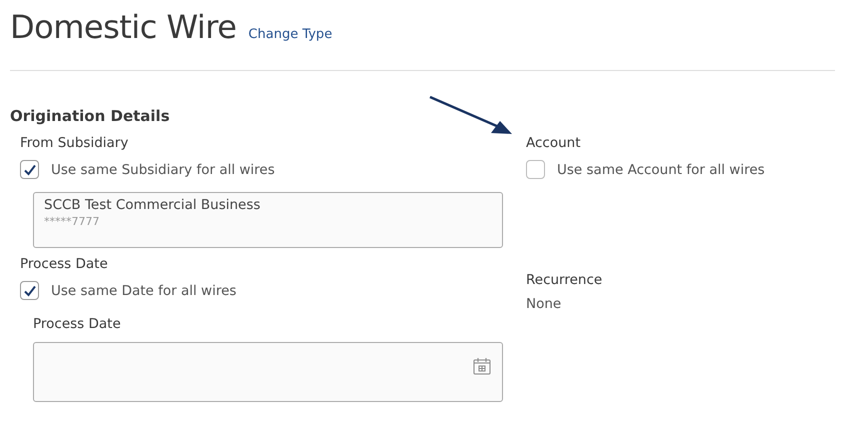 The height and width of the screenshot is (425, 841). Describe the element at coordinates (554, 143) in the screenshot. I see `field-label: Account` at that location.